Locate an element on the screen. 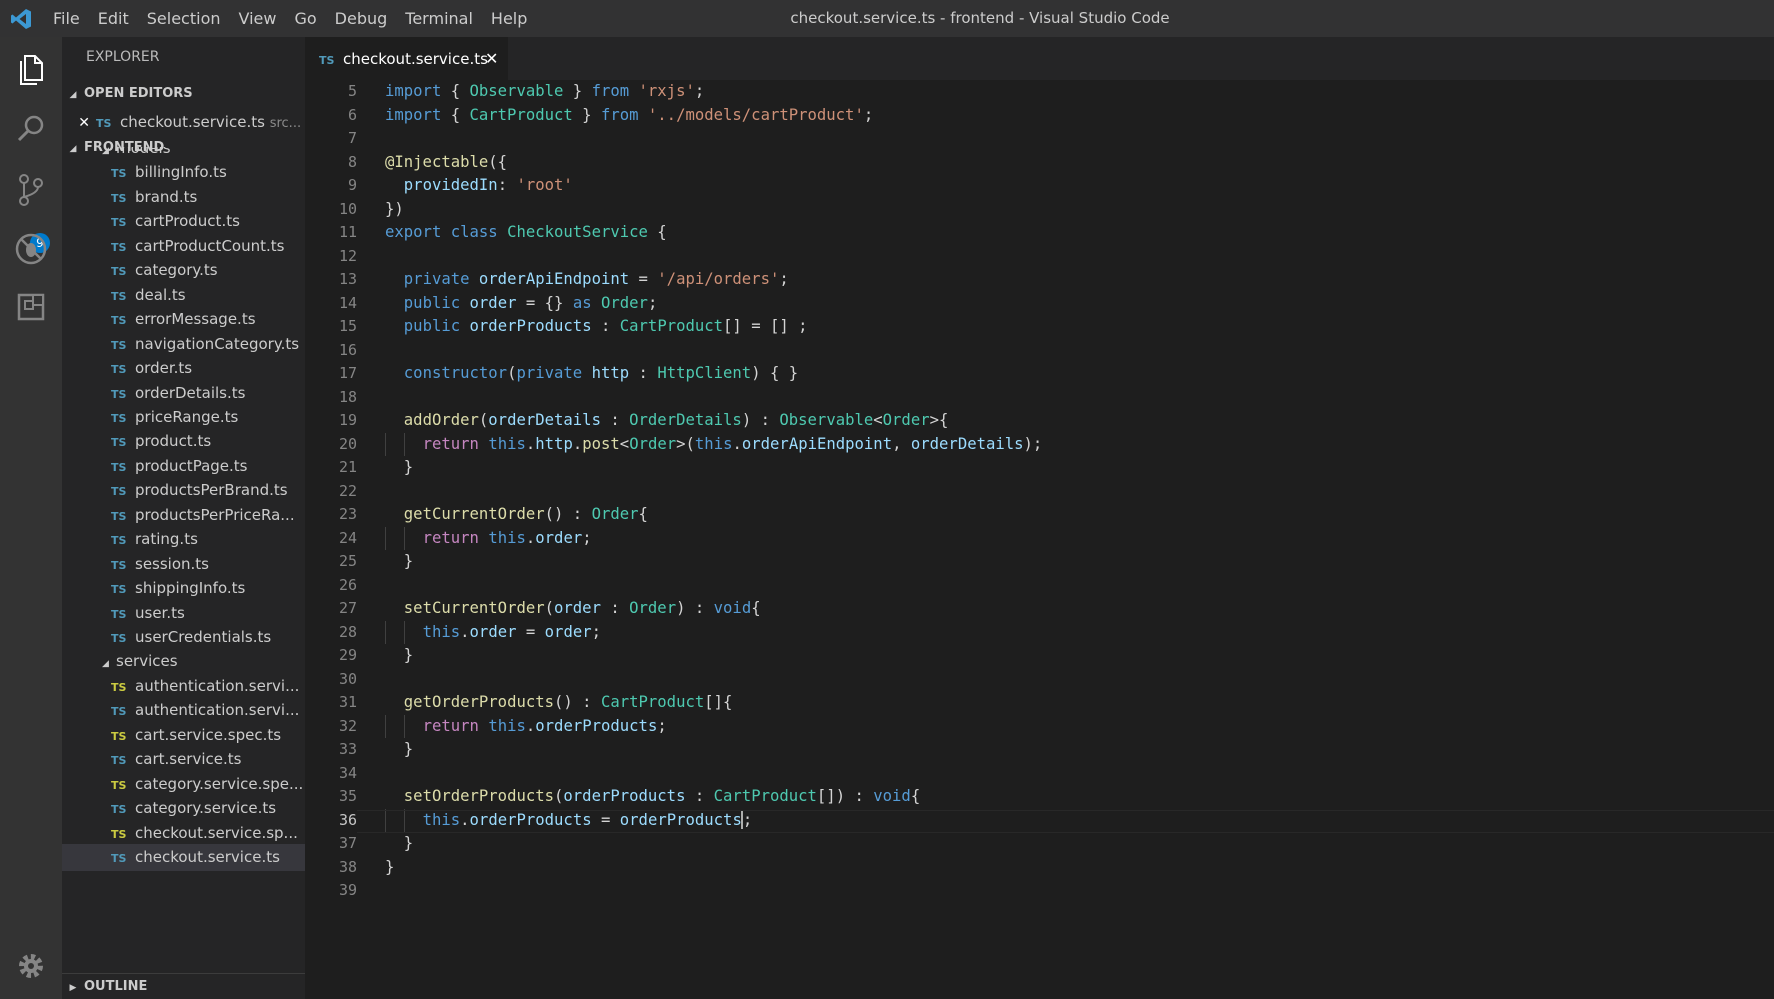 The height and width of the screenshot is (999, 1774). code-line: export class CheckoutService { is located at coordinates (526, 233).